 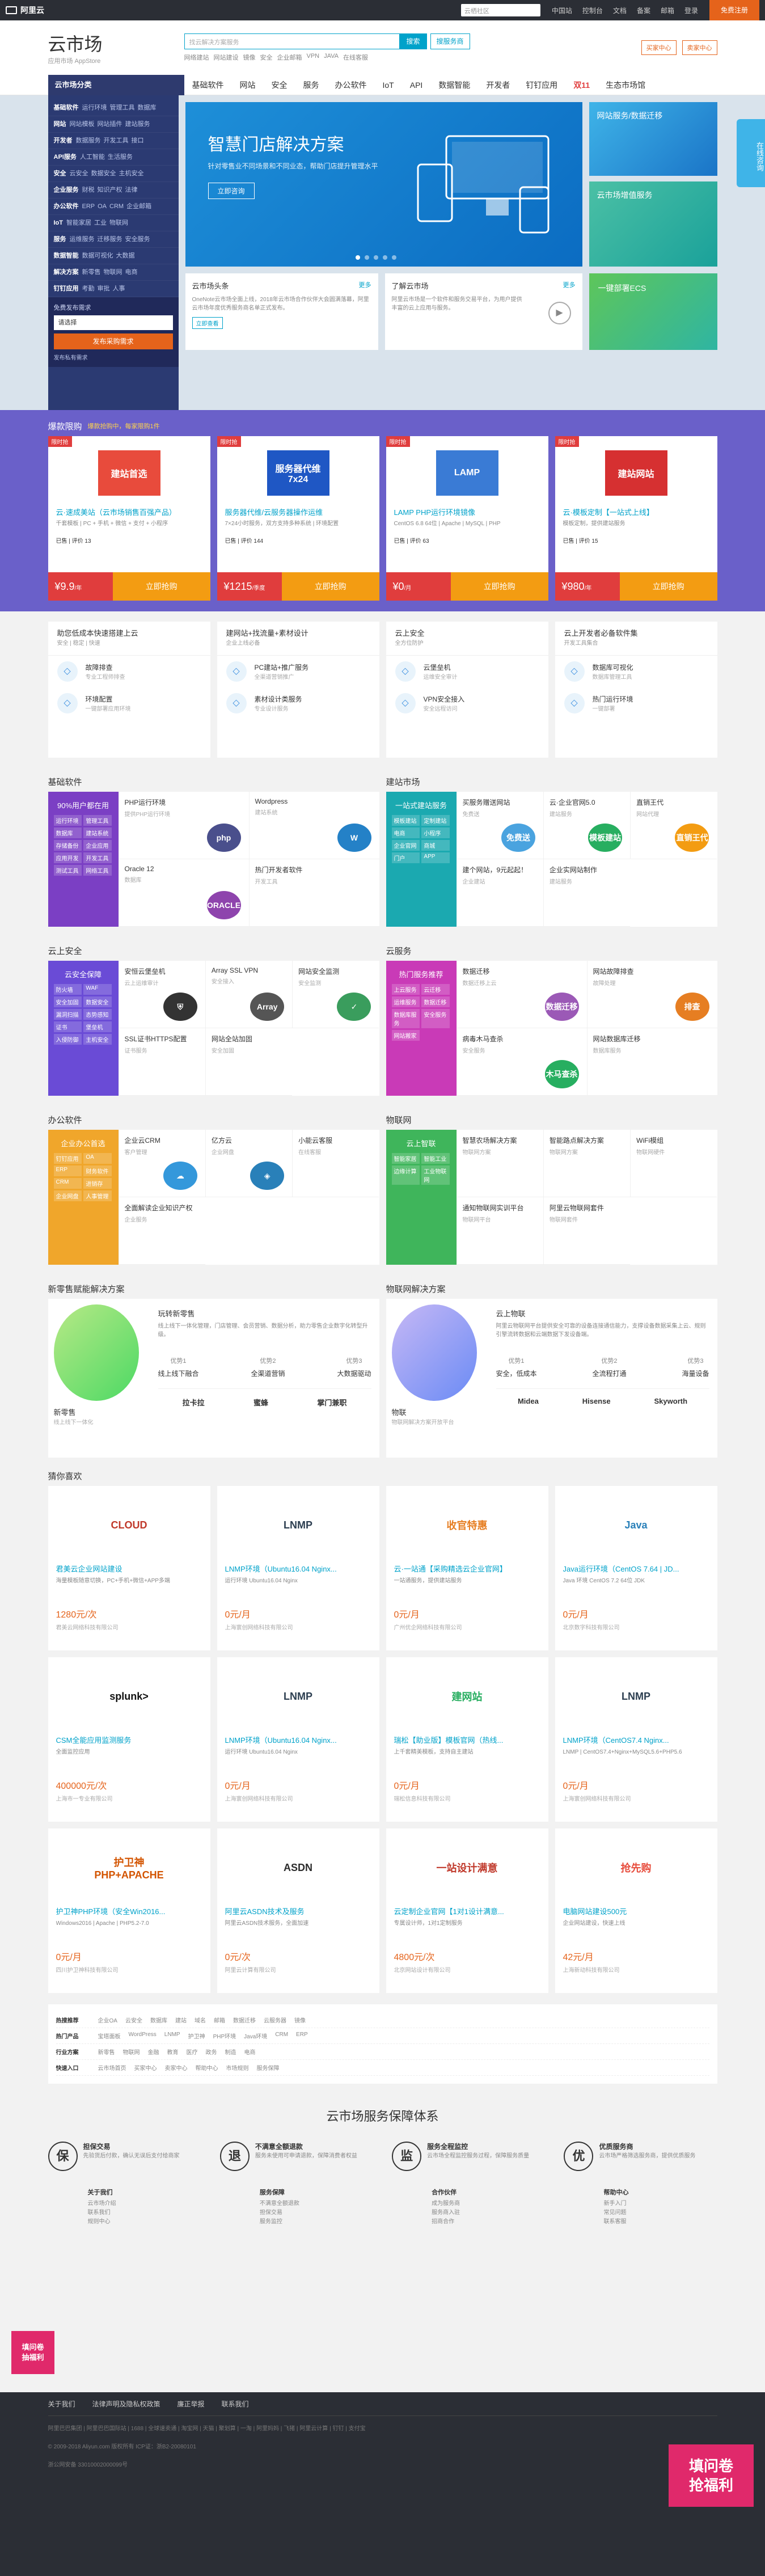 What do you see at coordinates (67, 870) in the screenshot?
I see `category-tag: 测试工具` at bounding box center [67, 870].